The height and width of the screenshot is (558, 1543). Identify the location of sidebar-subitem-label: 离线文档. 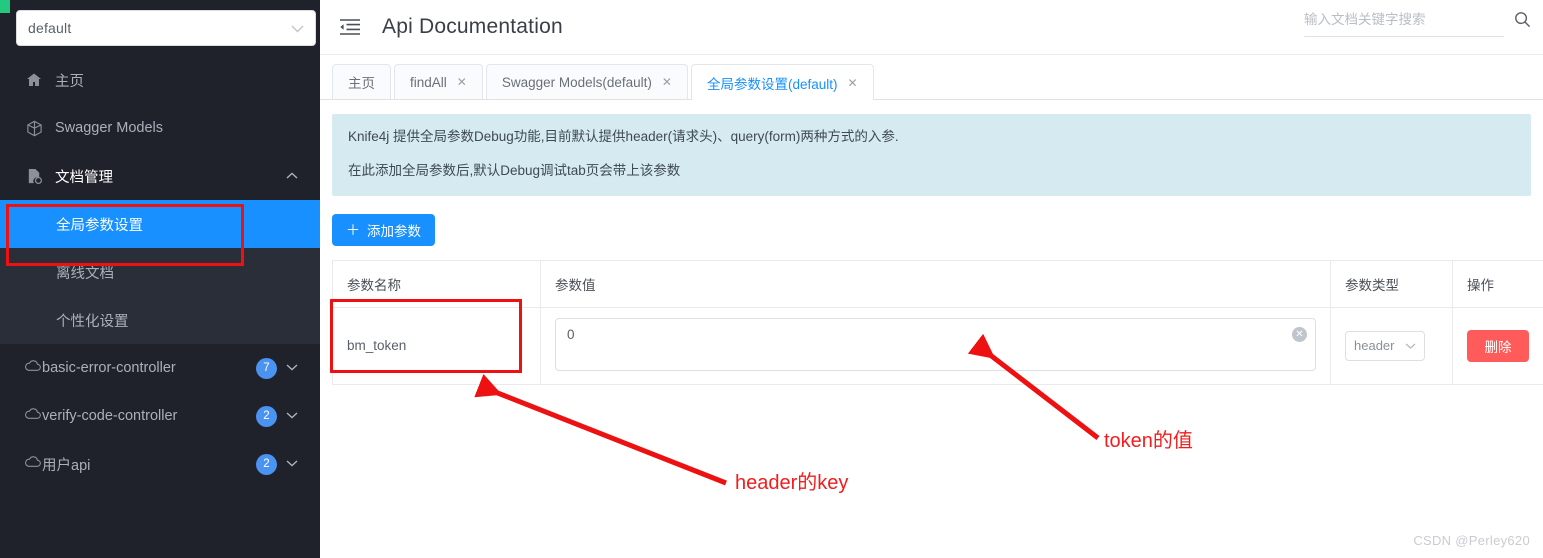
(85, 273).